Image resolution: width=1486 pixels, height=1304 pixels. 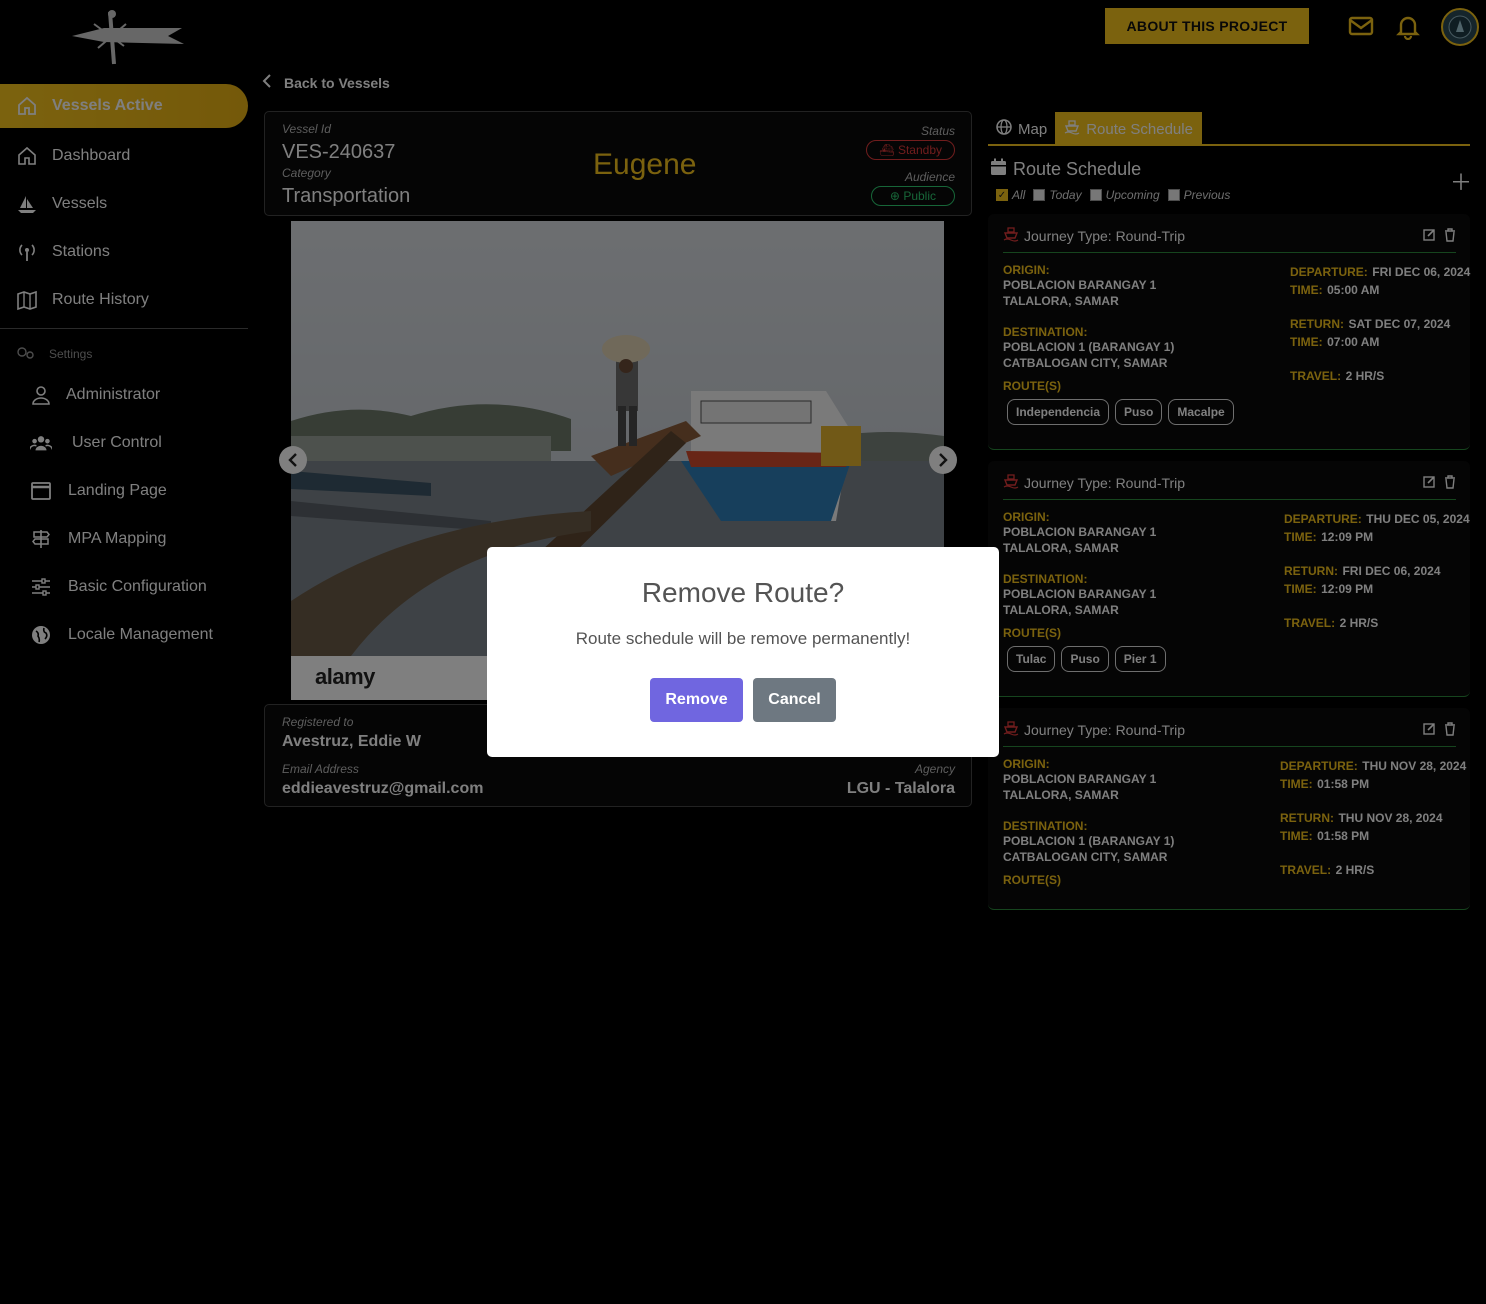 What do you see at coordinates (743, 592) in the screenshot?
I see `dialog-title: Remove Route?` at bounding box center [743, 592].